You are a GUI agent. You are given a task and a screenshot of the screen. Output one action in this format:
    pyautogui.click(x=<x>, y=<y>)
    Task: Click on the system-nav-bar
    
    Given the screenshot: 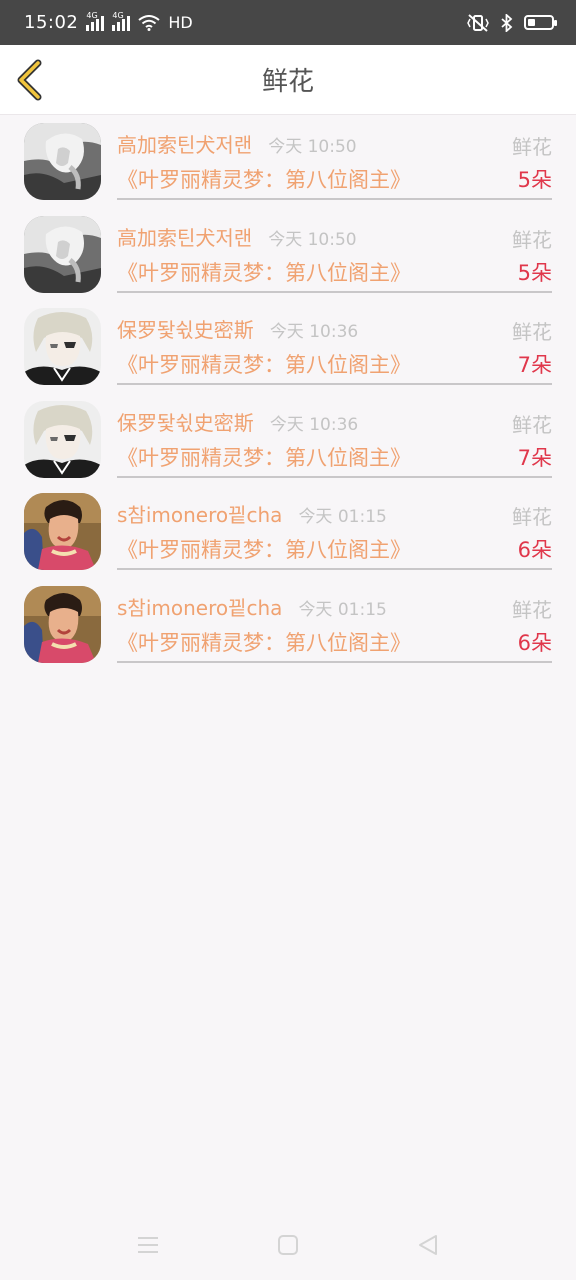 What is the action you would take?
    pyautogui.click(x=288, y=1245)
    